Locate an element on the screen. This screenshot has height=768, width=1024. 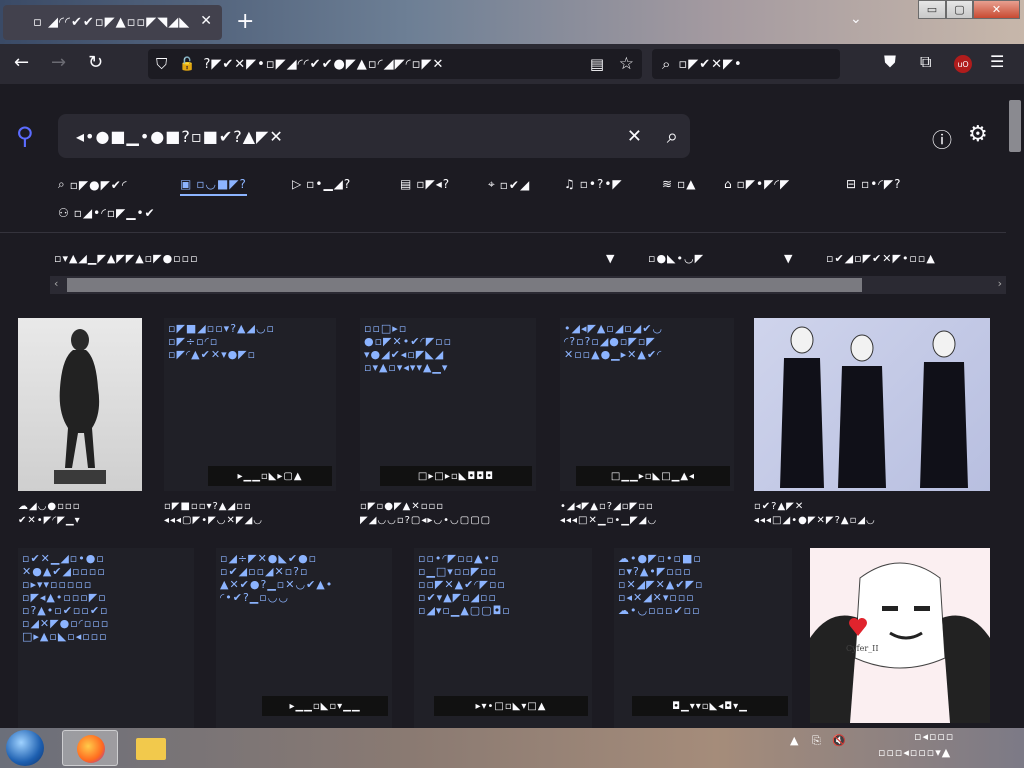
category-map: ⌖ ▫✔◢ is located at coordinates (509, 184).